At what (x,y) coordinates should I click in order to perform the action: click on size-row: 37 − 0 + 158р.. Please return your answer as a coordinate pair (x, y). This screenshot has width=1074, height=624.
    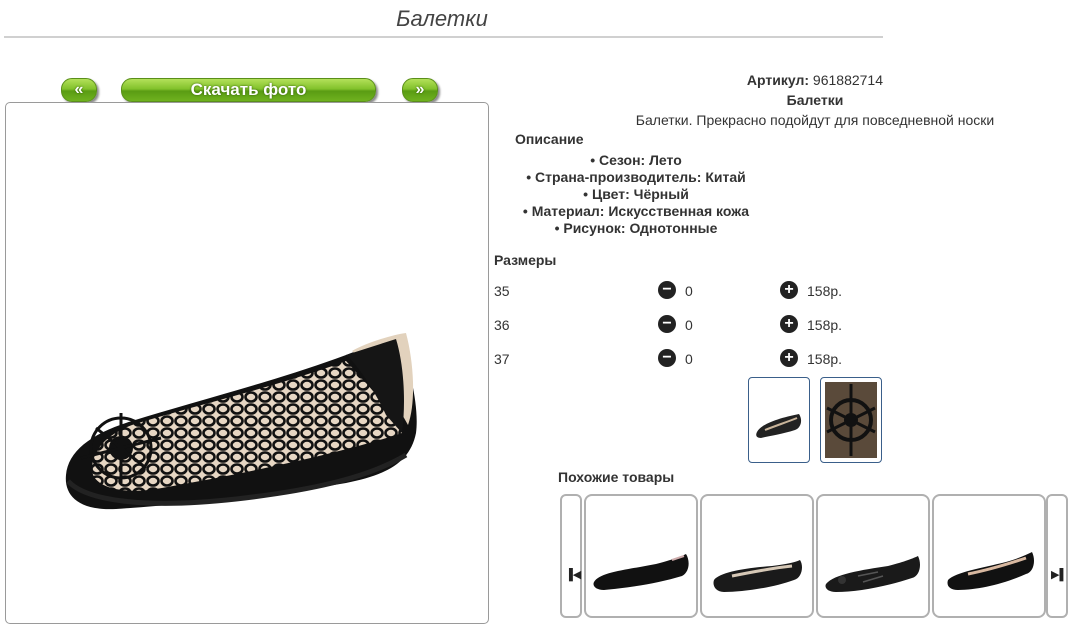
    Looking at the image, I should click on (684, 359).